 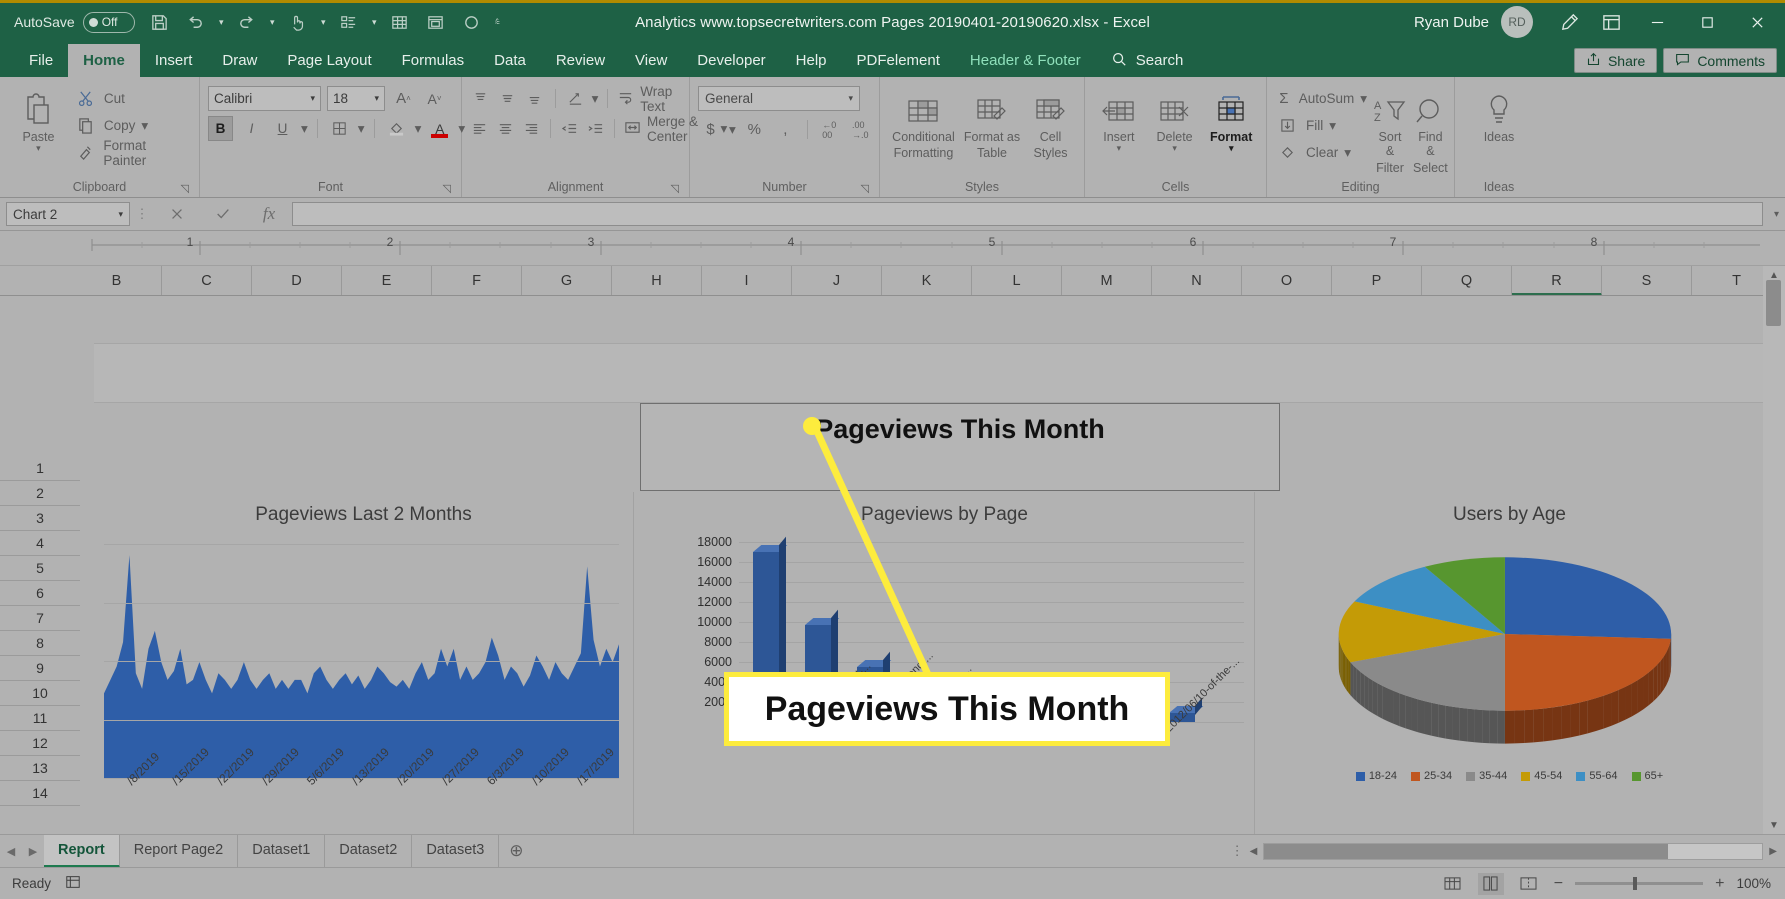 I want to click on column-header-k: K, so click(x=927, y=280).